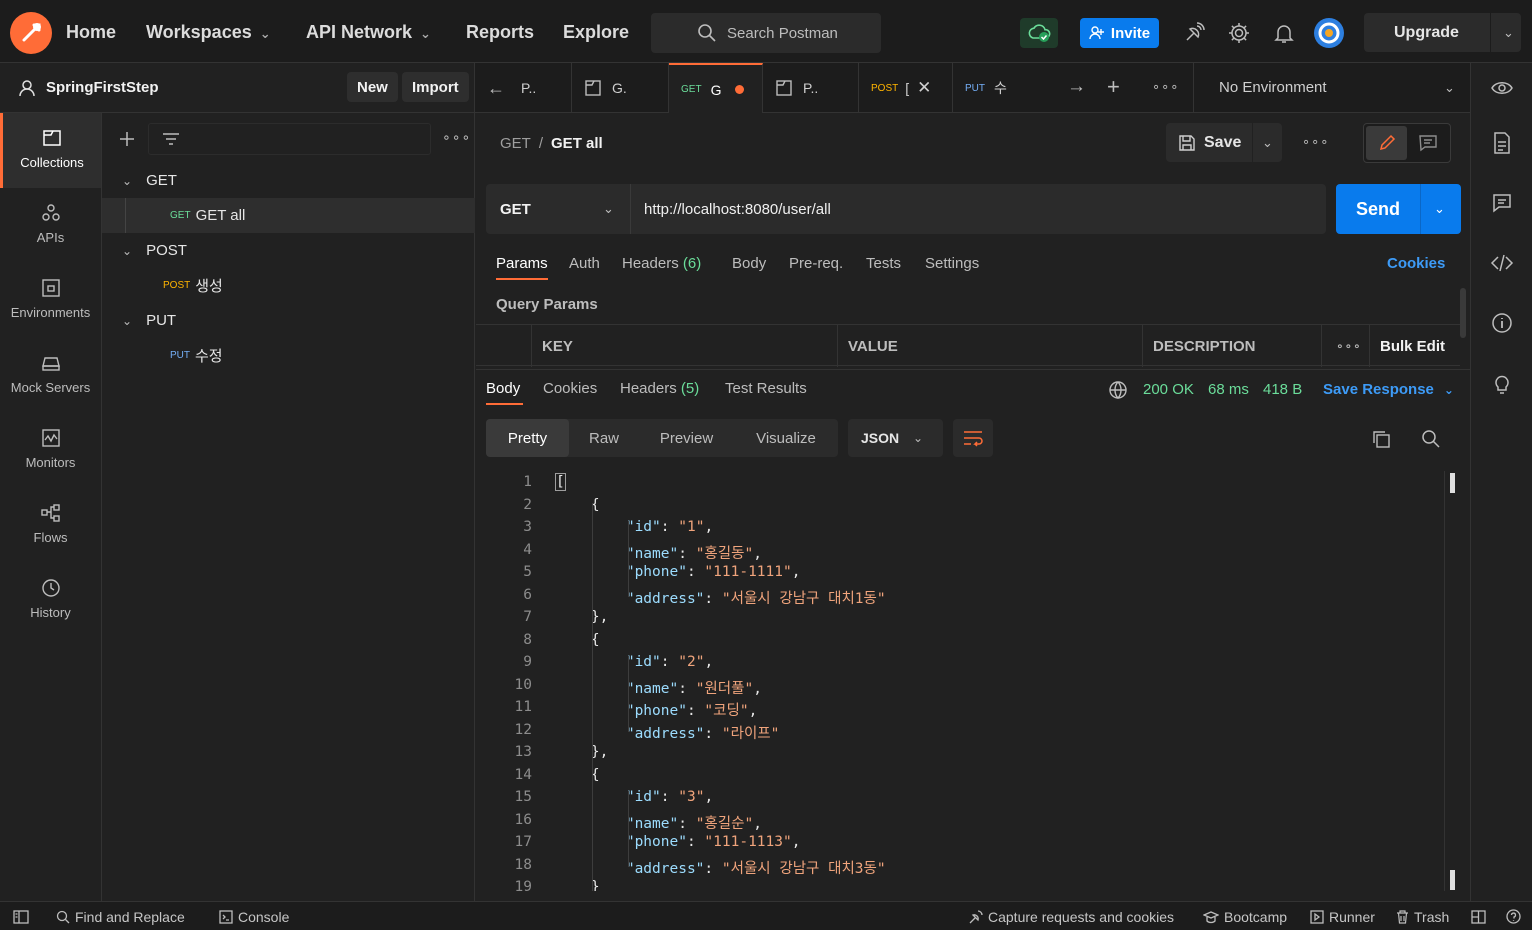 This screenshot has height=930, width=1532. Describe the element at coordinates (1071, 917) in the screenshot. I see `capture-button: Capture requests and cookies` at that location.